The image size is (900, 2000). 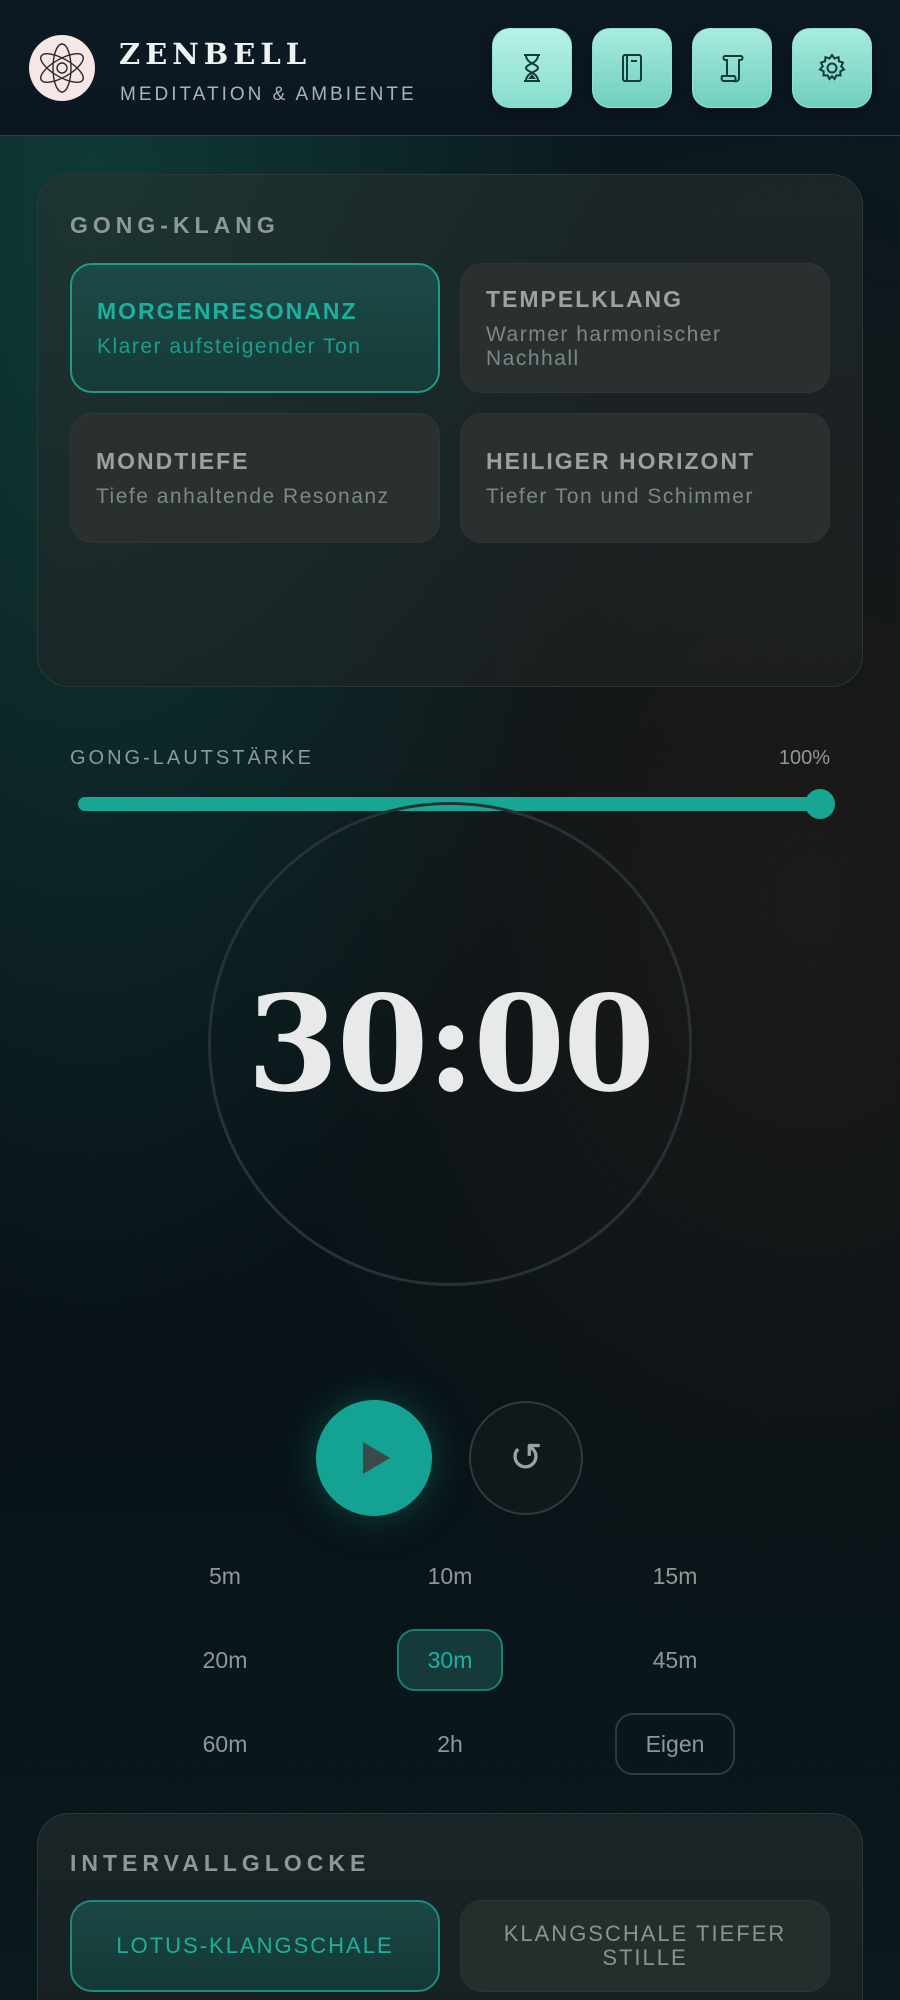 What do you see at coordinates (604, 346) in the screenshot?
I see `gong-option-desc: Warmer harmonischer Nachhall` at bounding box center [604, 346].